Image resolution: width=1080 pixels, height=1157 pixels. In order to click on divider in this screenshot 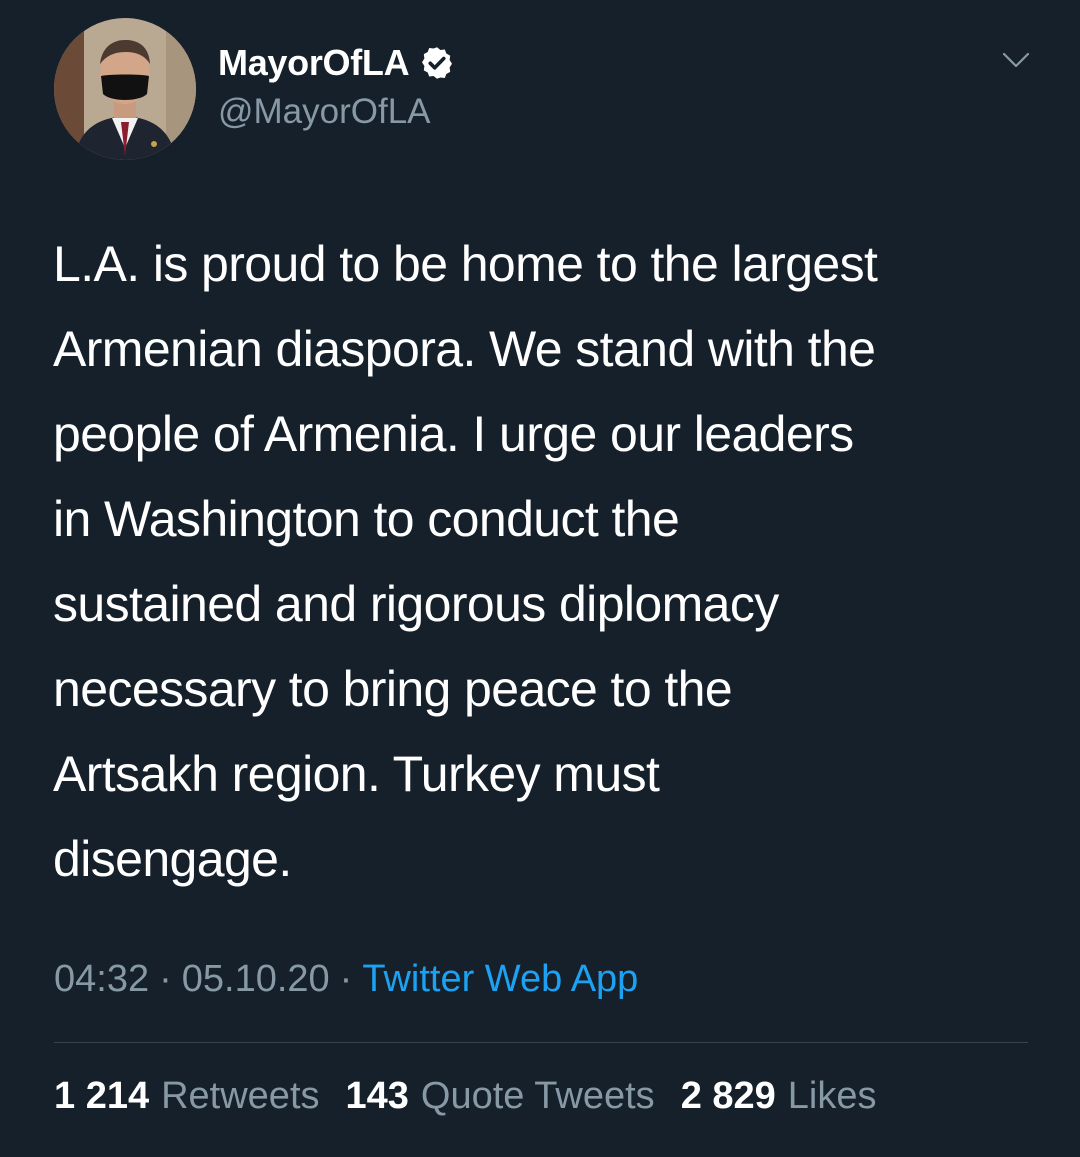, I will do `click(541, 1042)`.